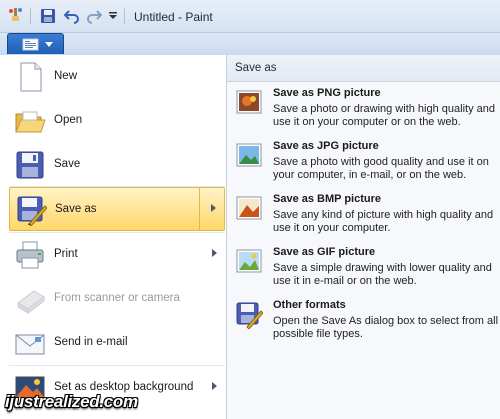 The height and width of the screenshot is (419, 500). What do you see at coordinates (327, 199) in the screenshot?
I see `format-title: Save as BMP picture` at bounding box center [327, 199].